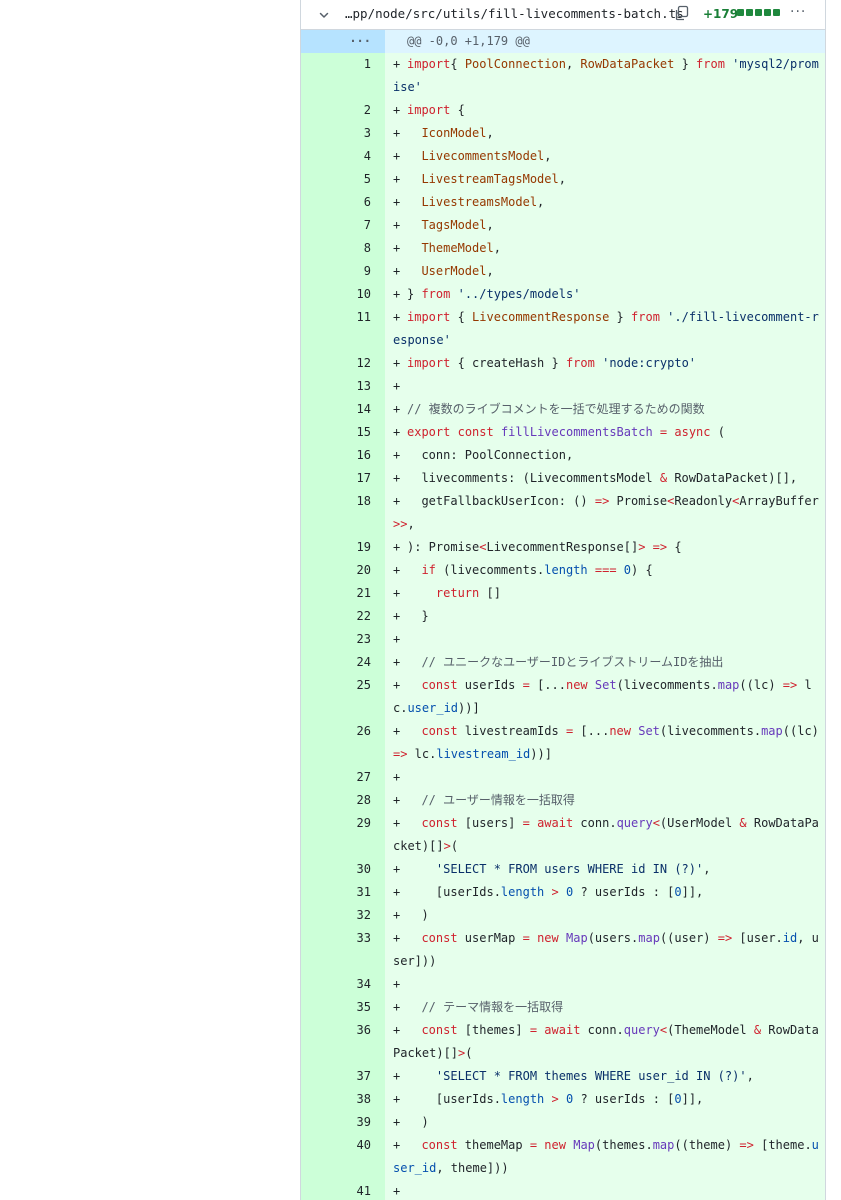  I want to click on line-number: 2, so click(343, 110).